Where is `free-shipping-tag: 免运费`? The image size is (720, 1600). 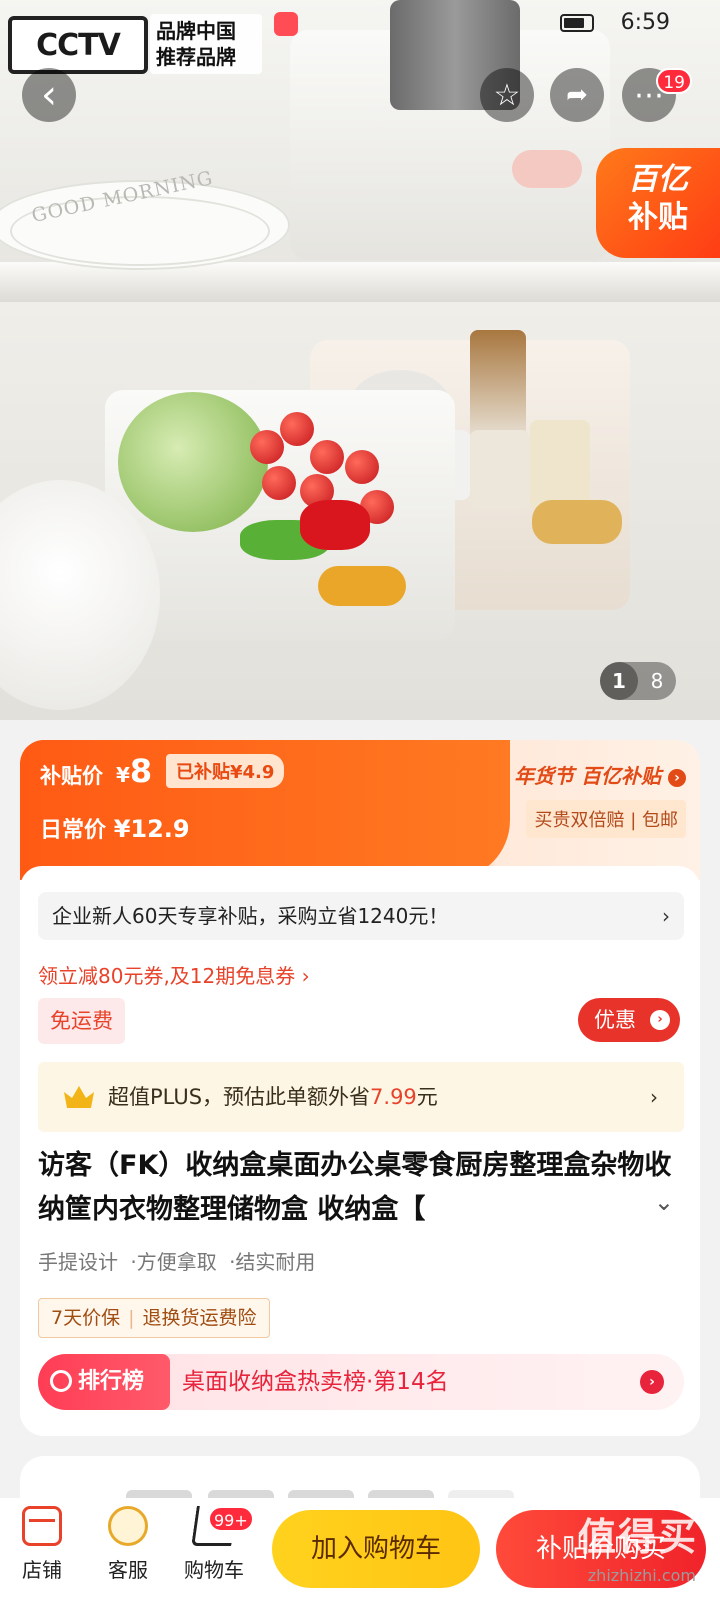 free-shipping-tag: 免运费 is located at coordinates (81, 1021).